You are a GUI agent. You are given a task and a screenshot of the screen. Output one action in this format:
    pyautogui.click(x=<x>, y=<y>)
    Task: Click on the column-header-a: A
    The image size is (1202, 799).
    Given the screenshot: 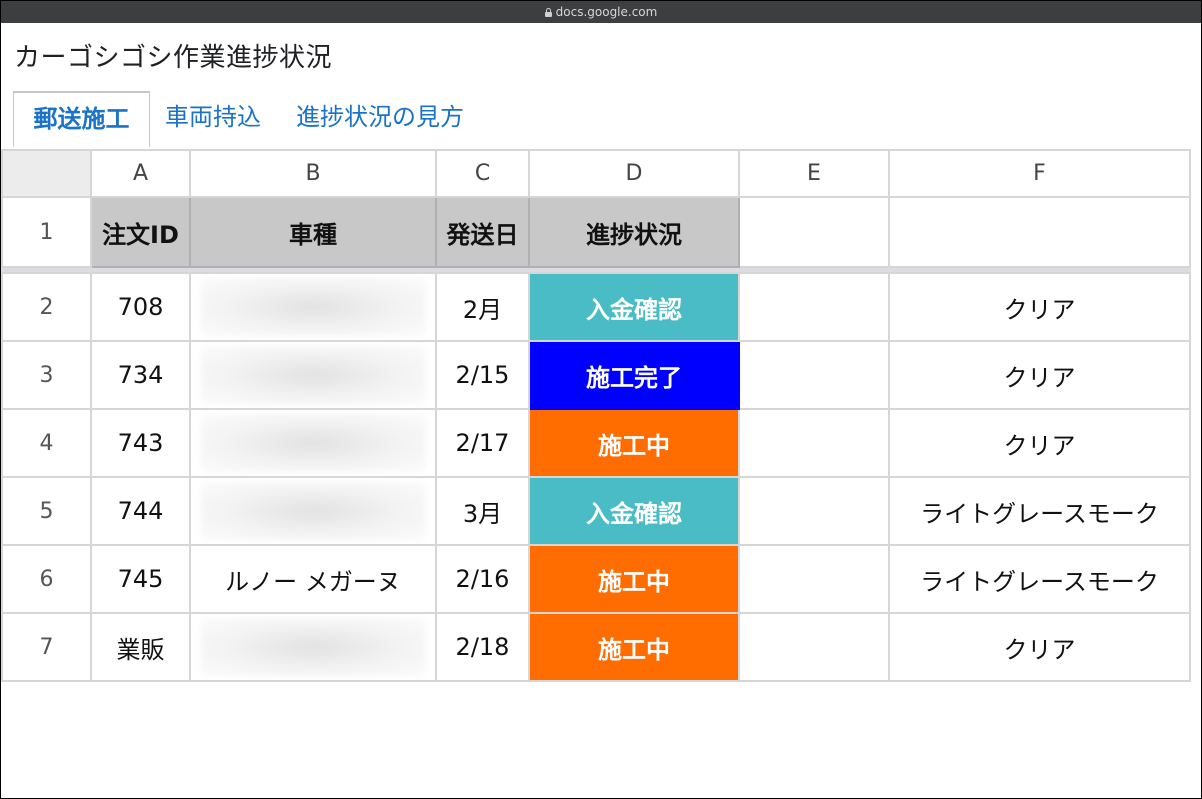 What is the action you would take?
    pyautogui.click(x=140, y=173)
    